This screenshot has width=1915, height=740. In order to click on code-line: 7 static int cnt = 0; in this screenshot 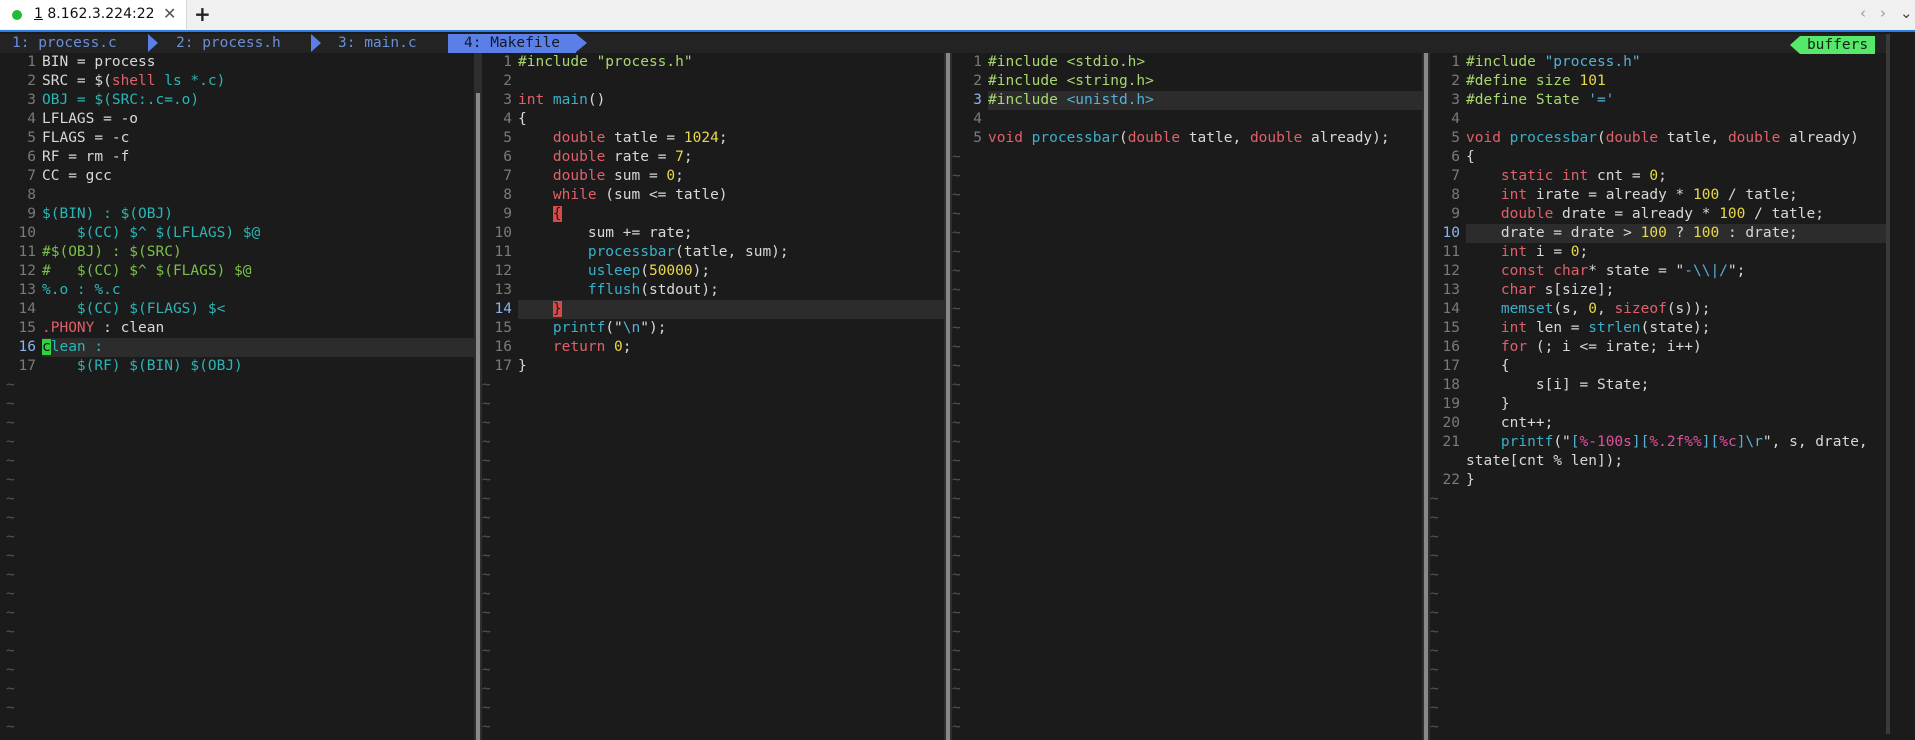, I will do `click(1548, 176)`.